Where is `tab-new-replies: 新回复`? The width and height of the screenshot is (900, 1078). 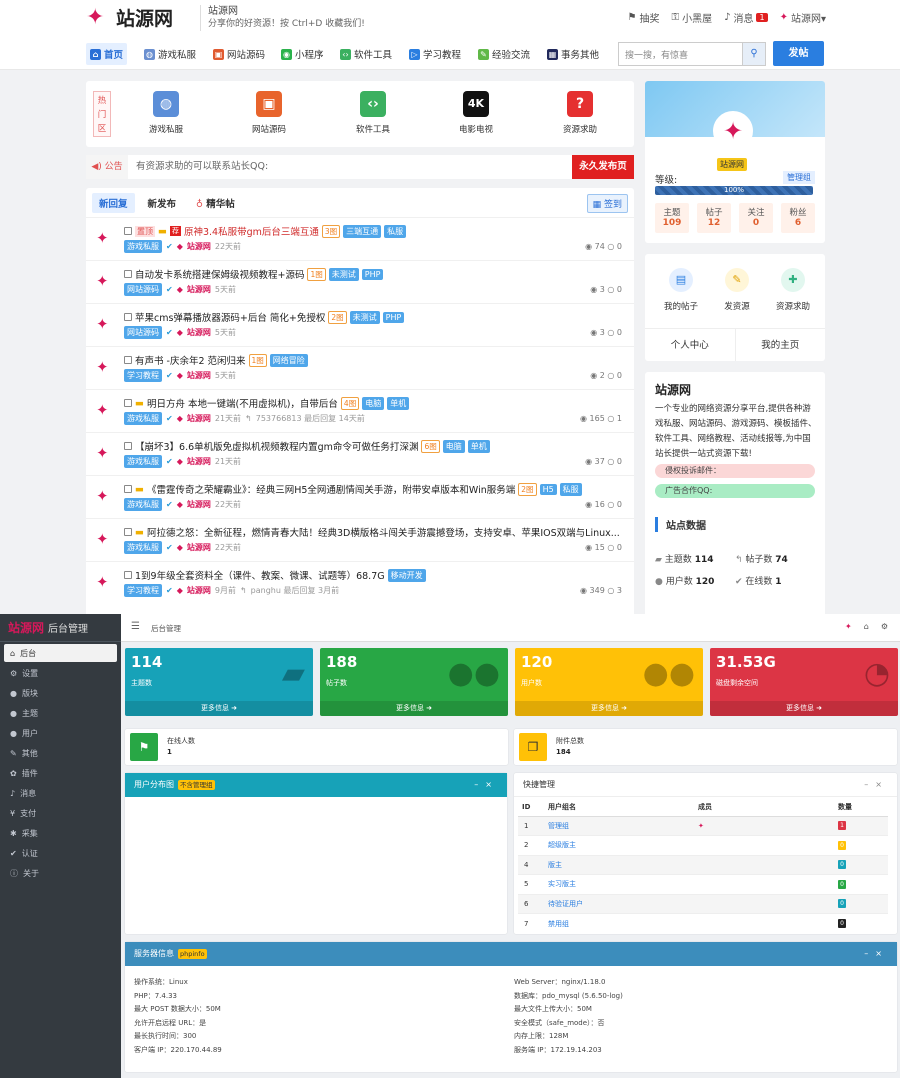 tab-new-replies: 新回复 is located at coordinates (113, 203).